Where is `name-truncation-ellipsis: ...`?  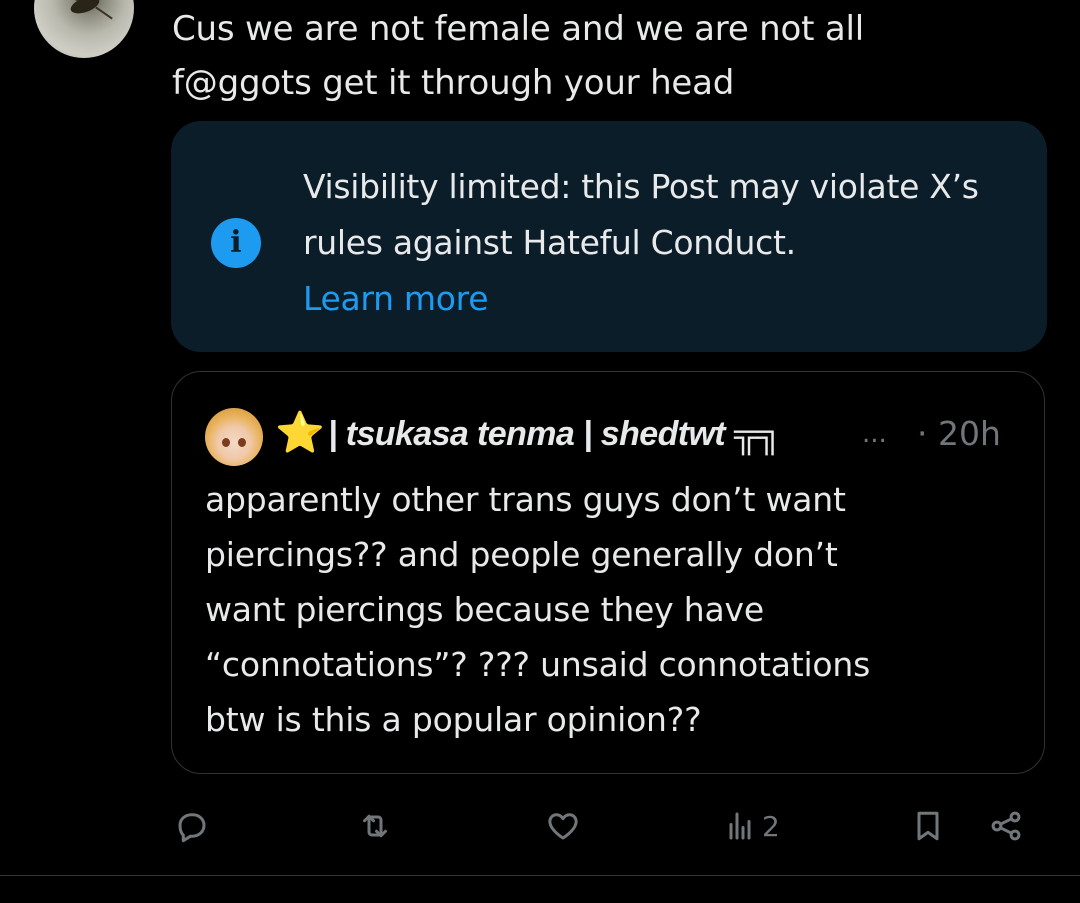 name-truncation-ellipsis: ... is located at coordinates (874, 434).